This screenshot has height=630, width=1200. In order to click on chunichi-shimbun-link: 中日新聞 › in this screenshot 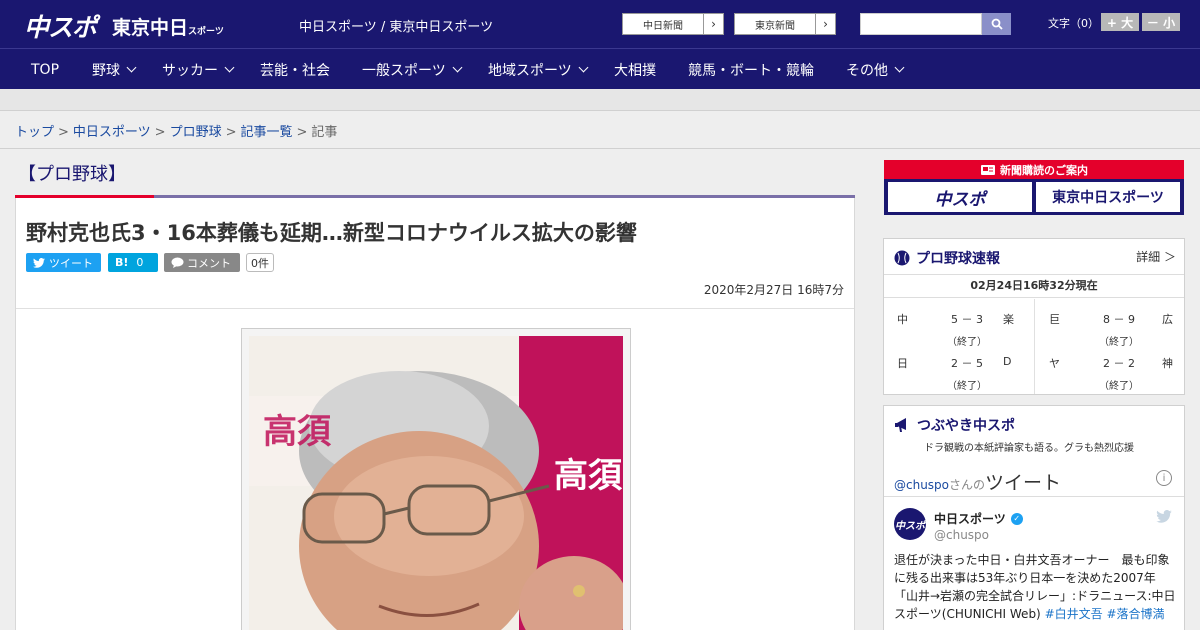, I will do `click(673, 24)`.